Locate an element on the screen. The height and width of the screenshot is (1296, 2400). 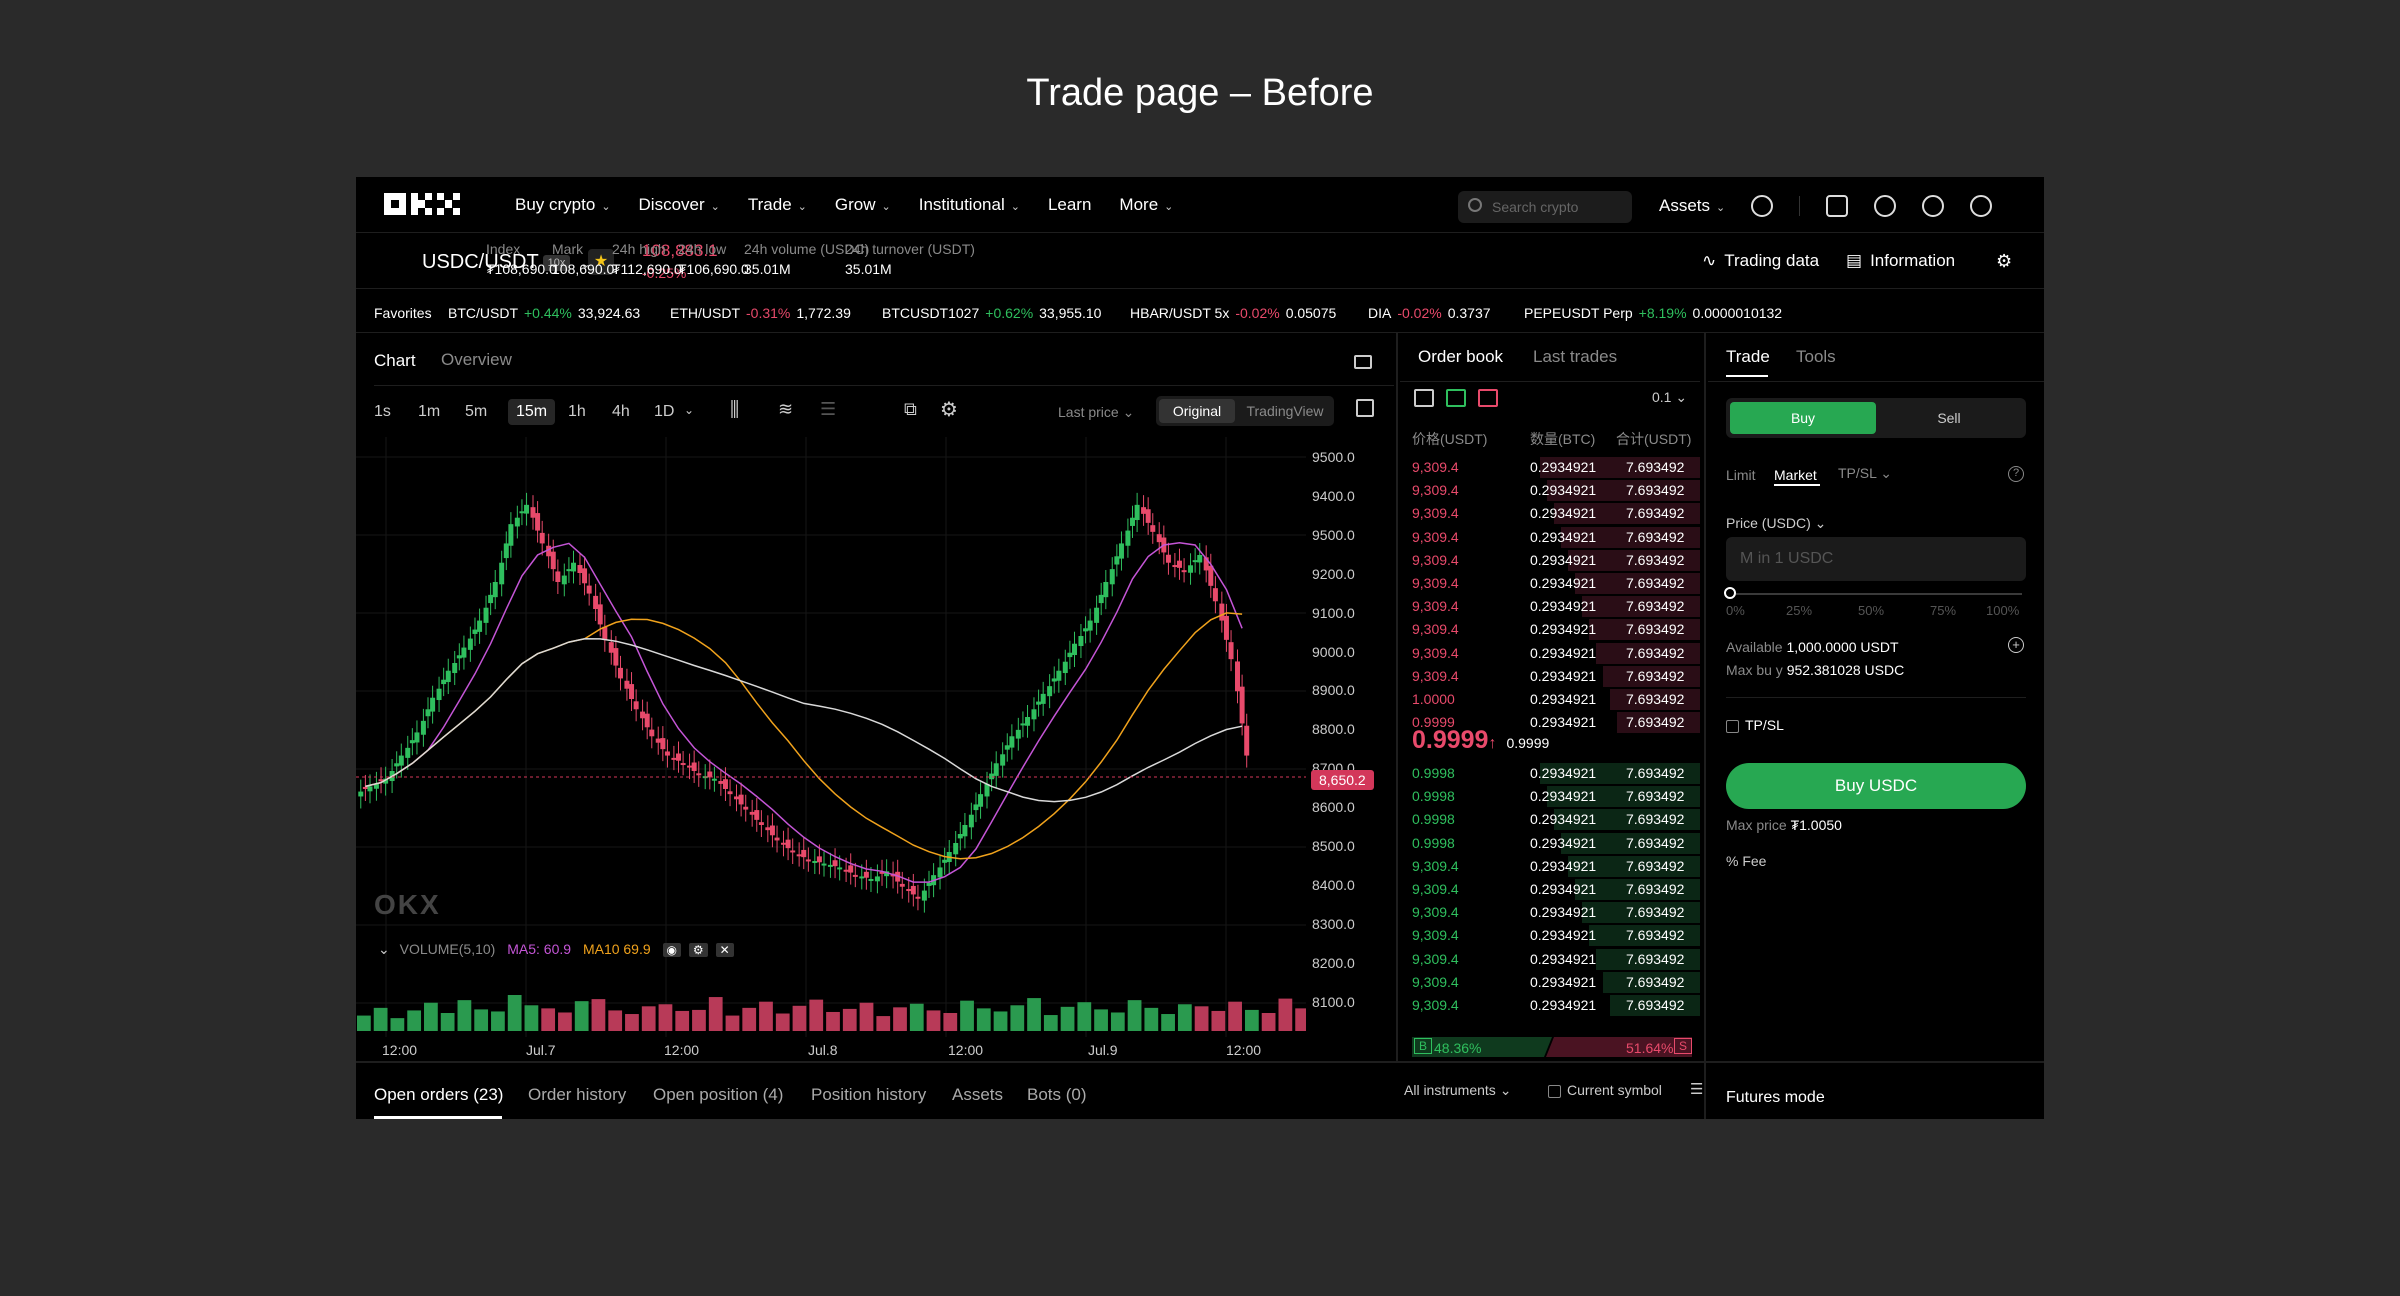
chart-settings-icon: ⚙ is located at coordinates (949, 409).